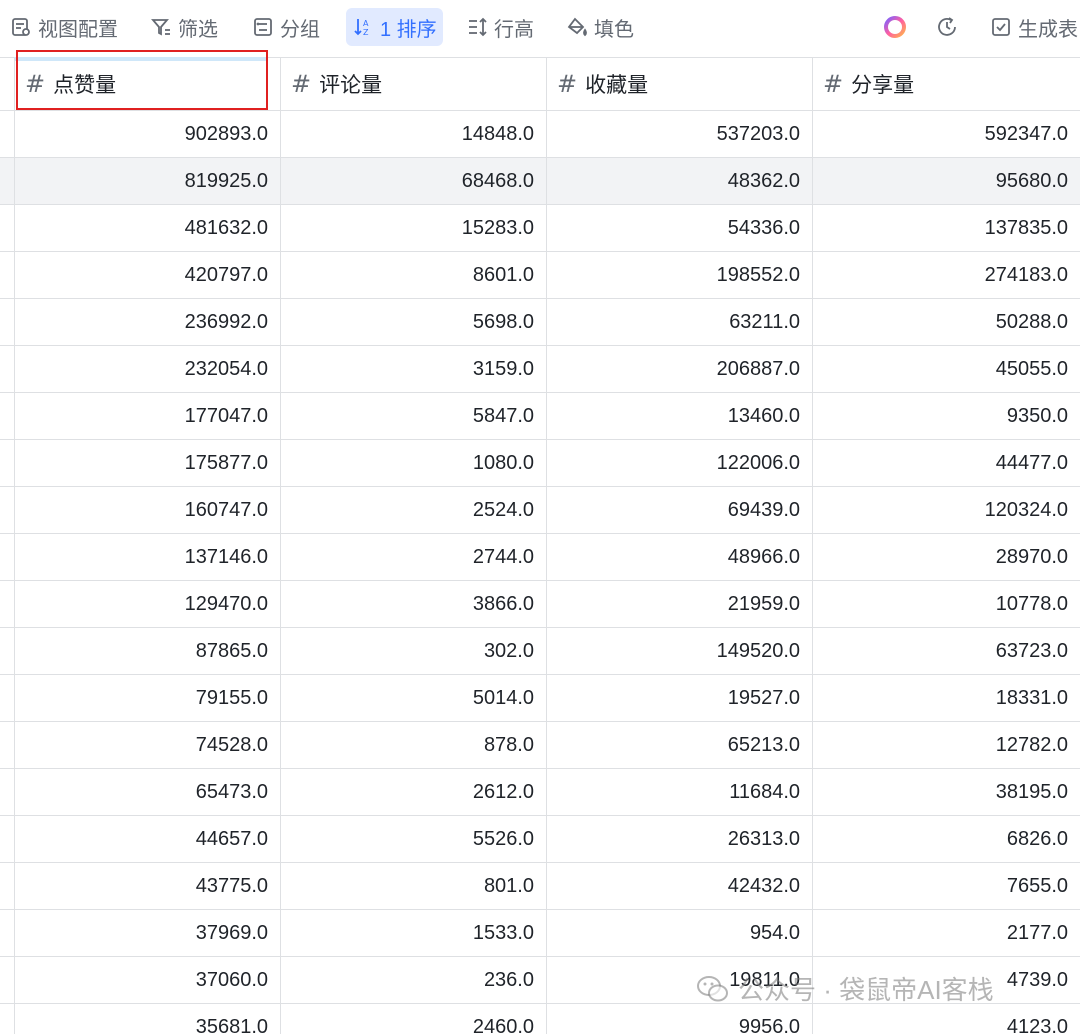  Describe the element at coordinates (286, 27) in the screenshot. I see `group-button: 分组` at that location.